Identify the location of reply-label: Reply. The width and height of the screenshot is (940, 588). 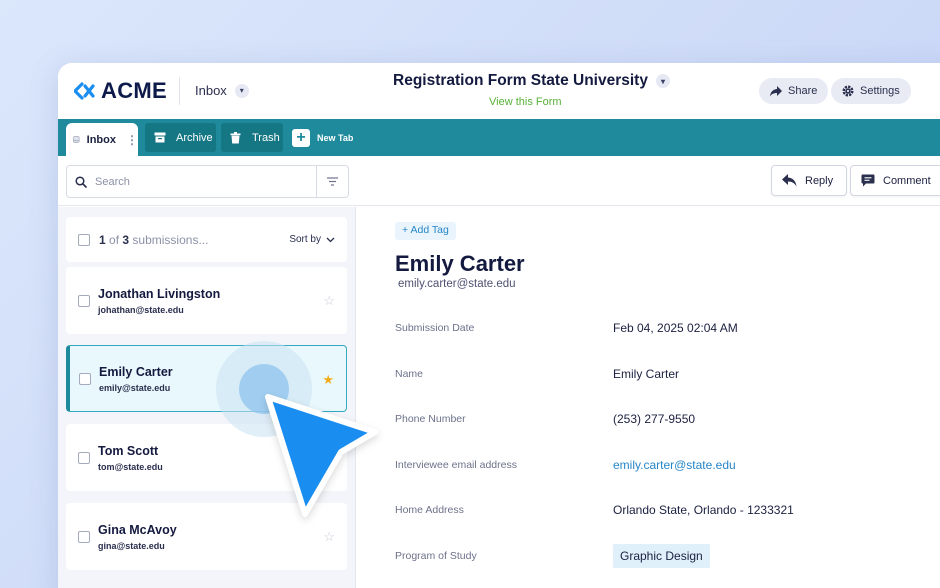
(819, 180).